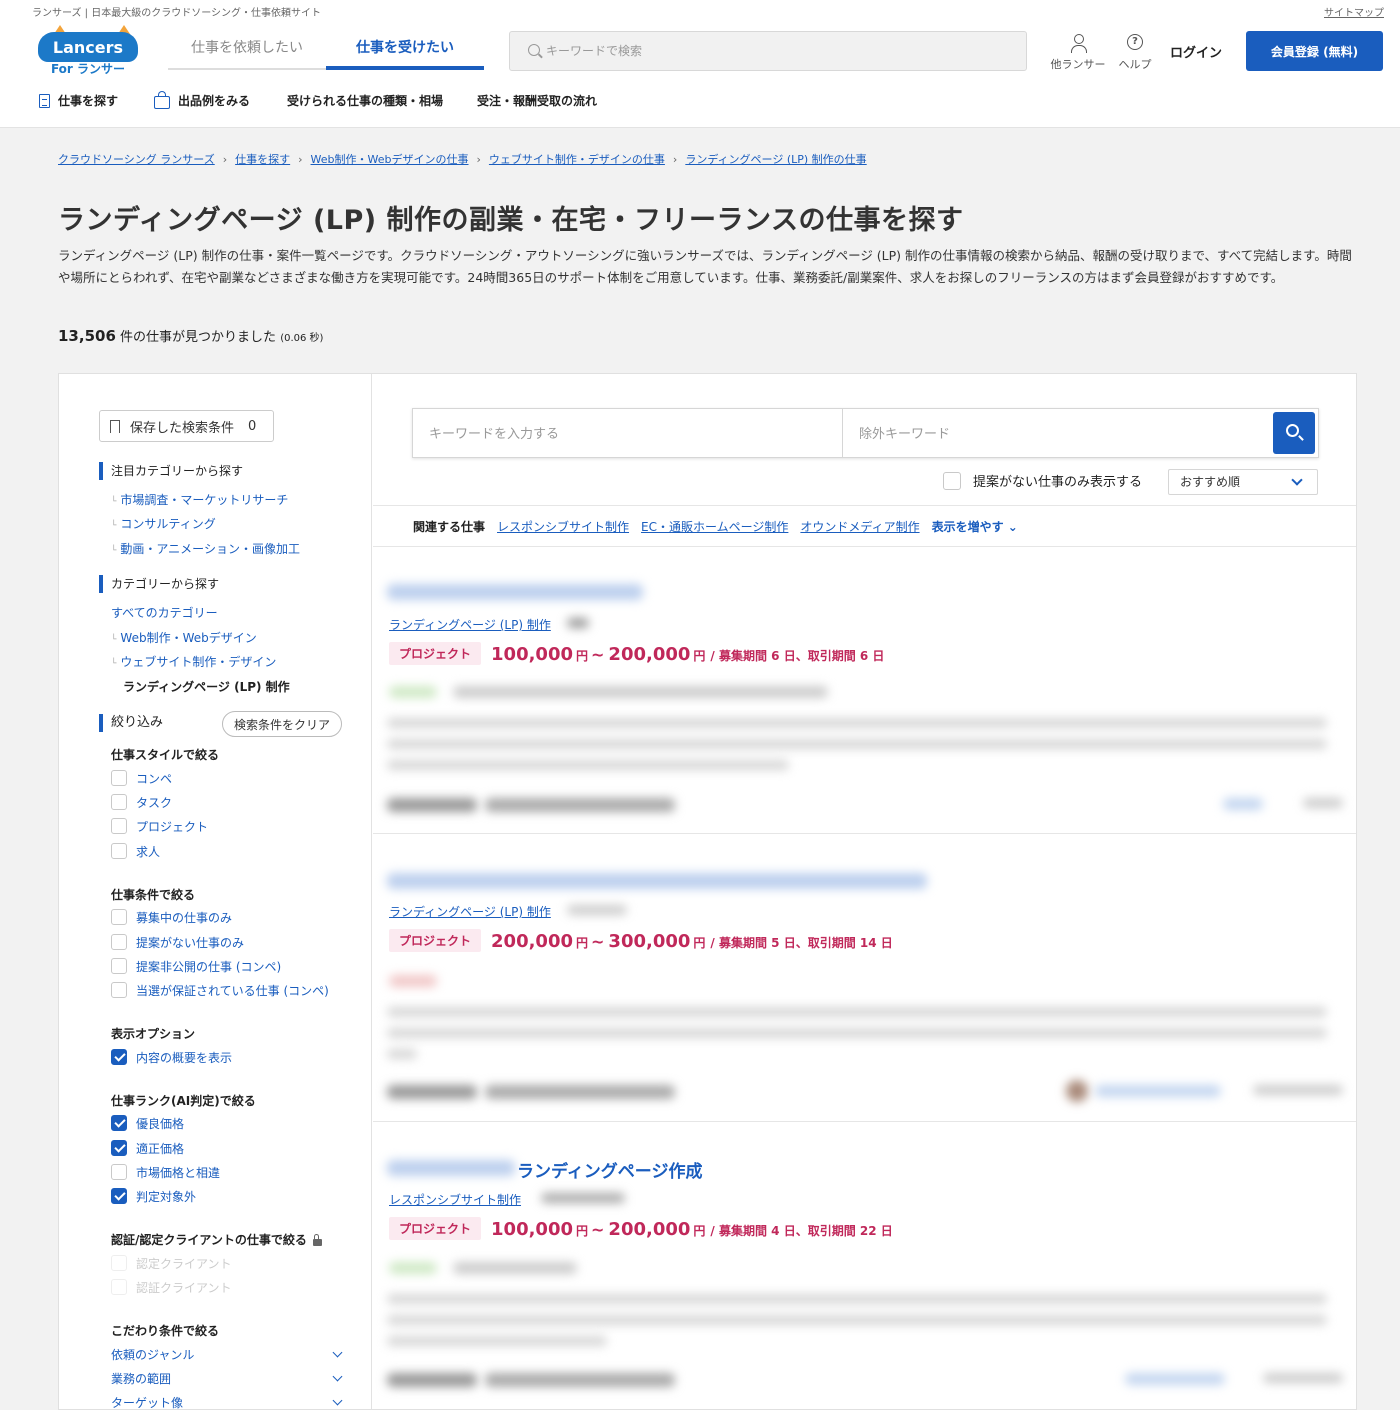 This screenshot has height=1410, width=1400. What do you see at coordinates (859, 526) in the screenshot?
I see `related-job-link: オウンドメディア制作` at bounding box center [859, 526].